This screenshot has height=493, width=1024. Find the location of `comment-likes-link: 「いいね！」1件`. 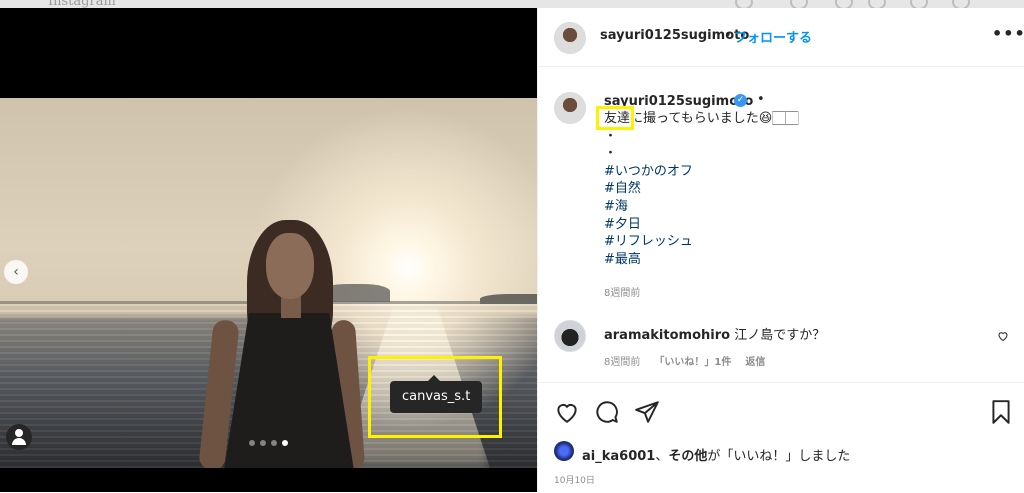

comment-likes-link: 「いいね！」1件 is located at coordinates (692, 360).